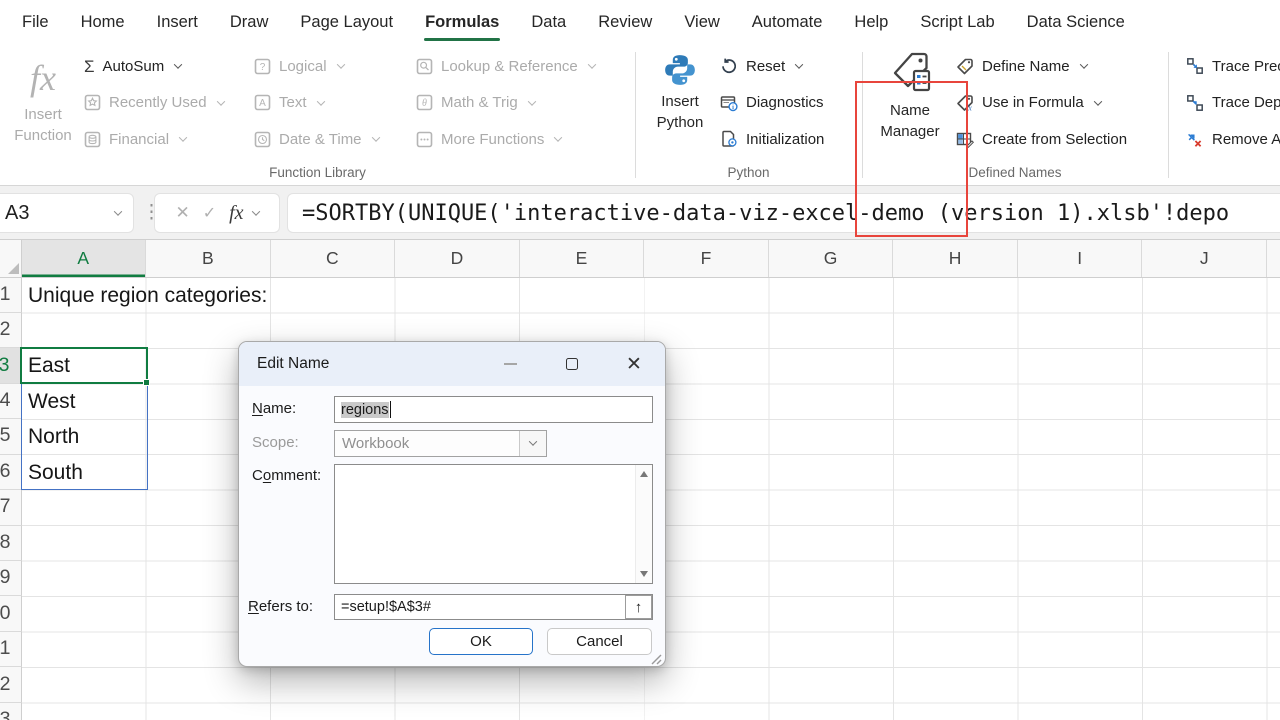  What do you see at coordinates (680, 92) in the screenshot?
I see `insert-python-button: Insert Python` at bounding box center [680, 92].